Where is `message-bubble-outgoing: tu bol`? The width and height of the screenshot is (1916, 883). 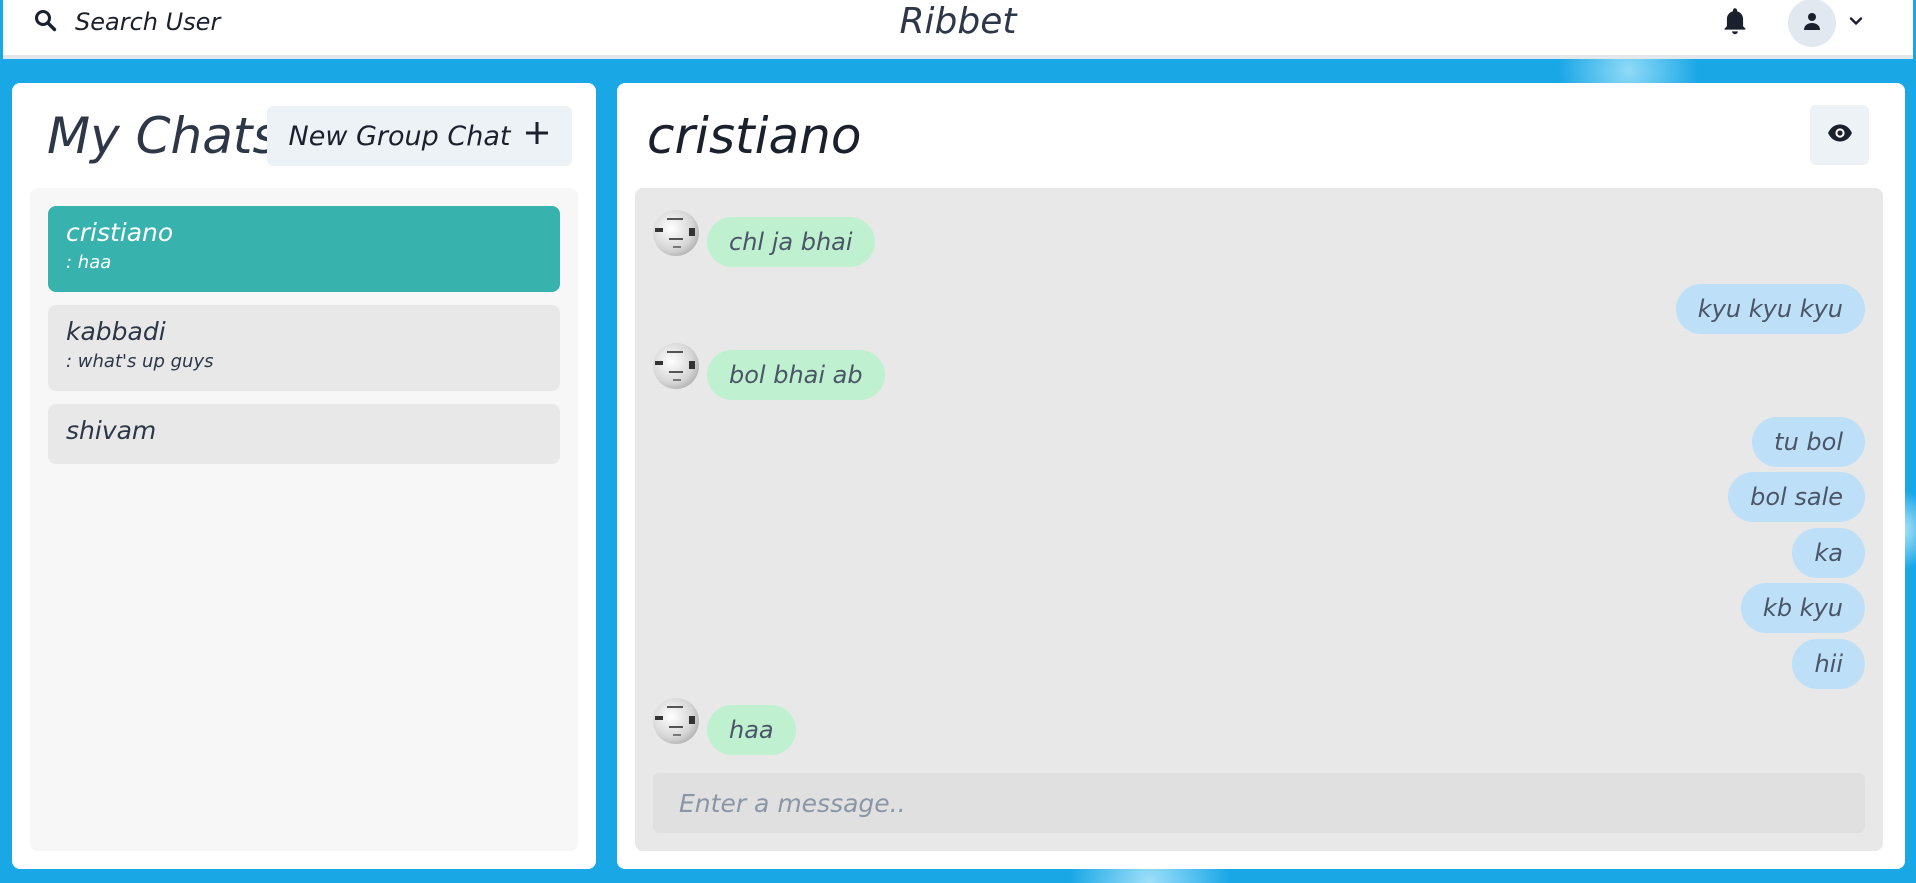 message-bubble-outgoing: tu bol is located at coordinates (1808, 442).